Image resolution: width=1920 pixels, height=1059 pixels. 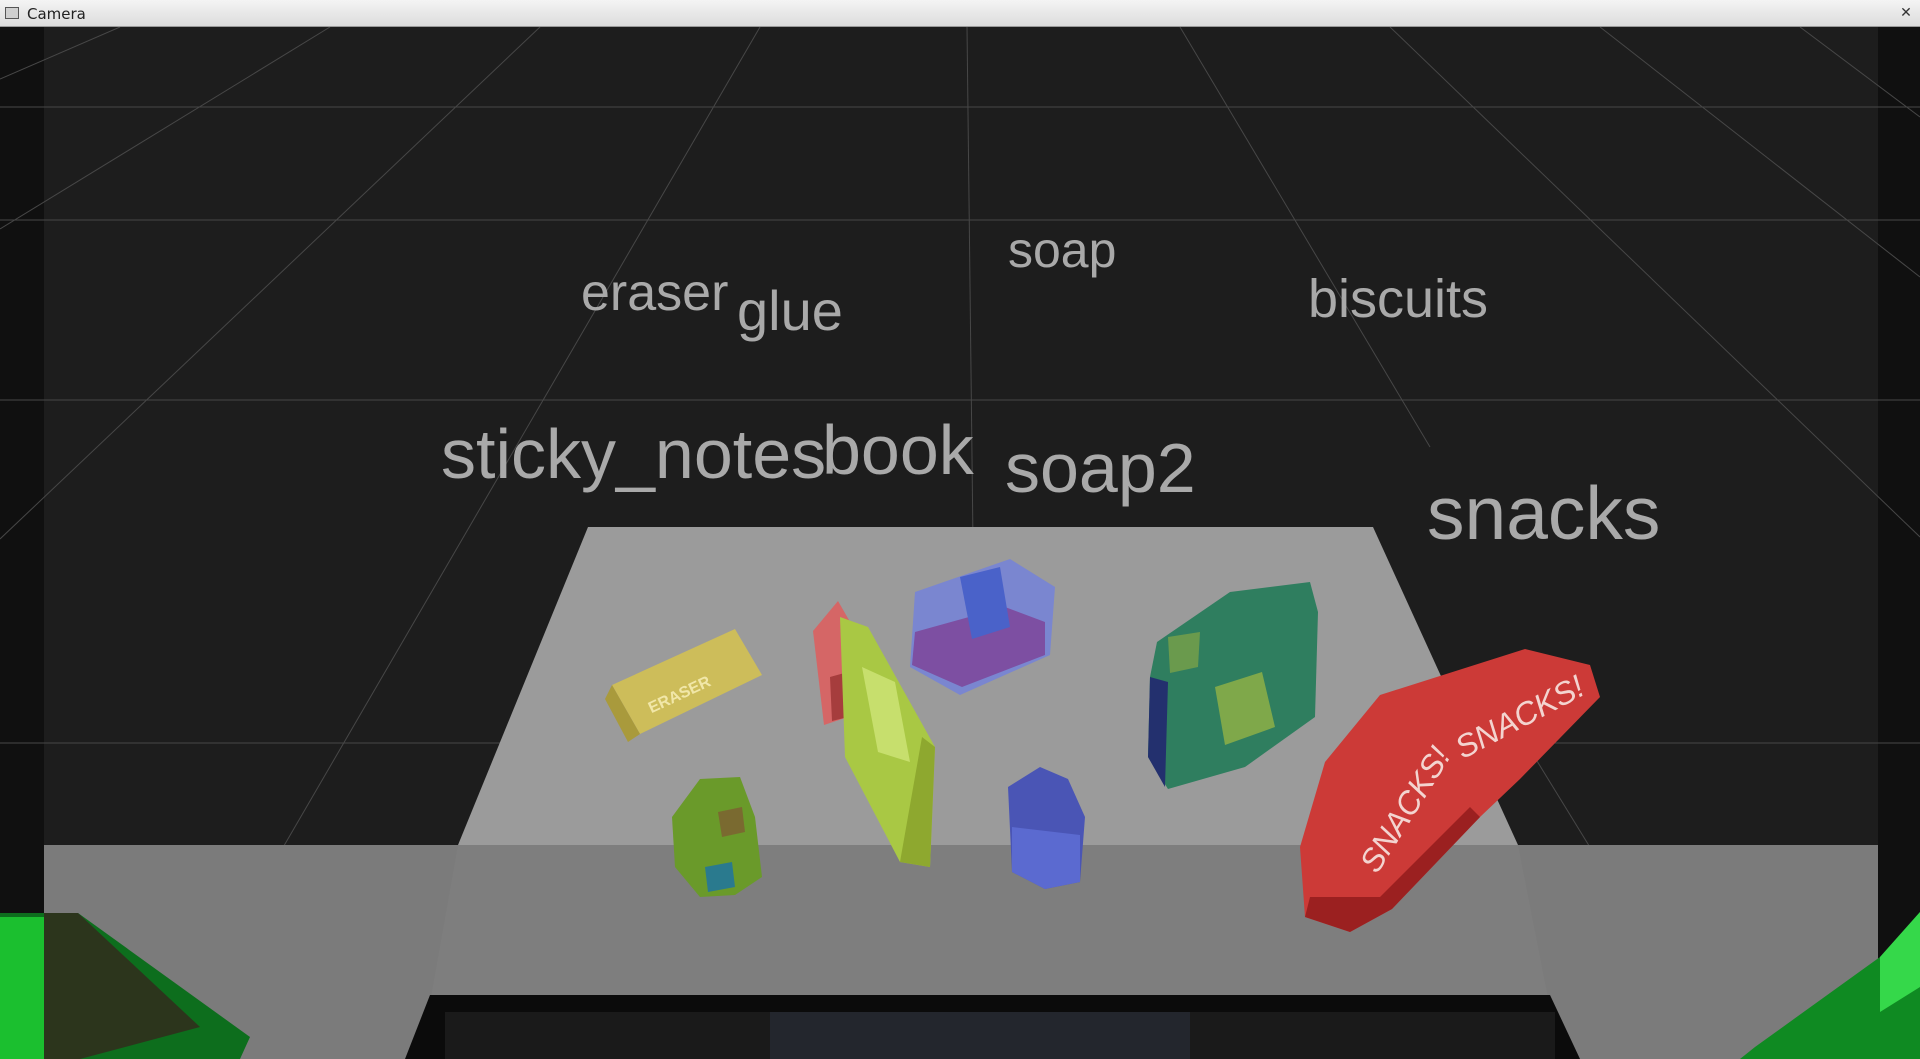 I want to click on close-button: ✕, so click(x=1906, y=13).